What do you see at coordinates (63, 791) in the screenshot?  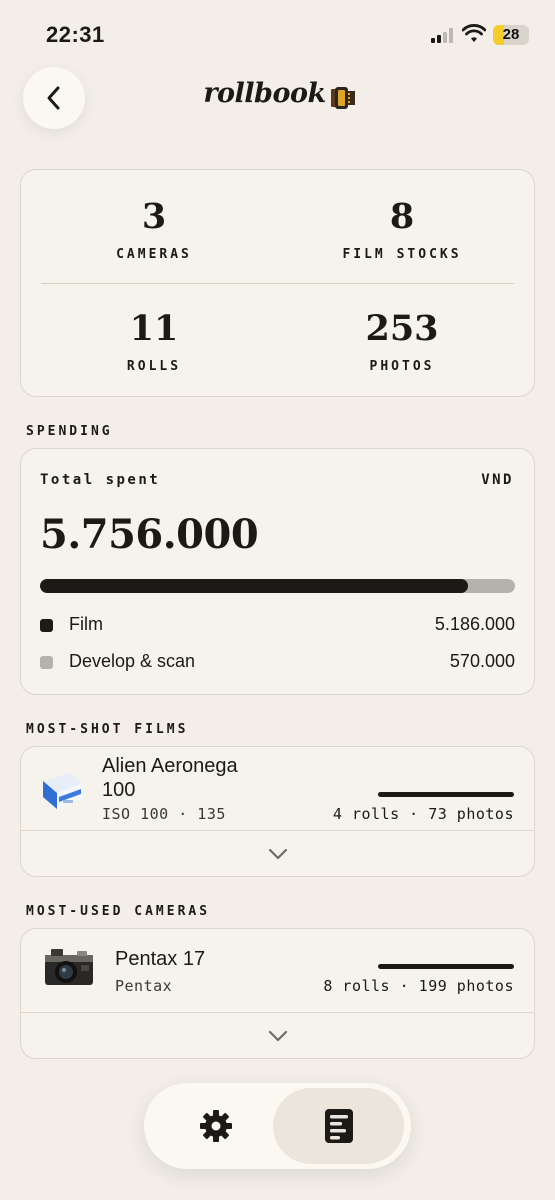 I see `film-box-thumbnail` at bounding box center [63, 791].